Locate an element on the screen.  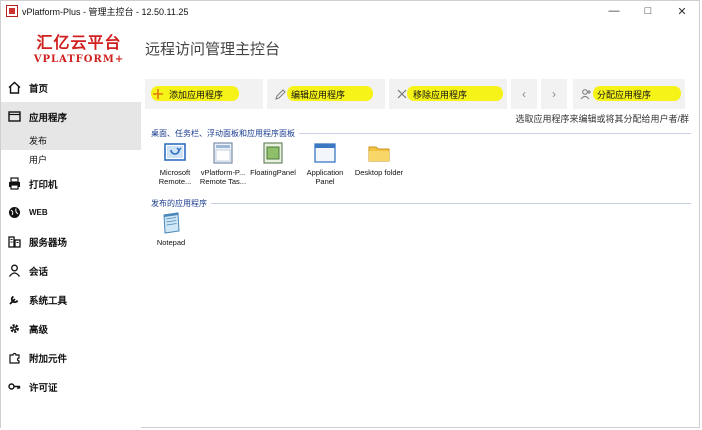
sidebar-item-addons: 附加元件 is located at coordinates (71, 357).